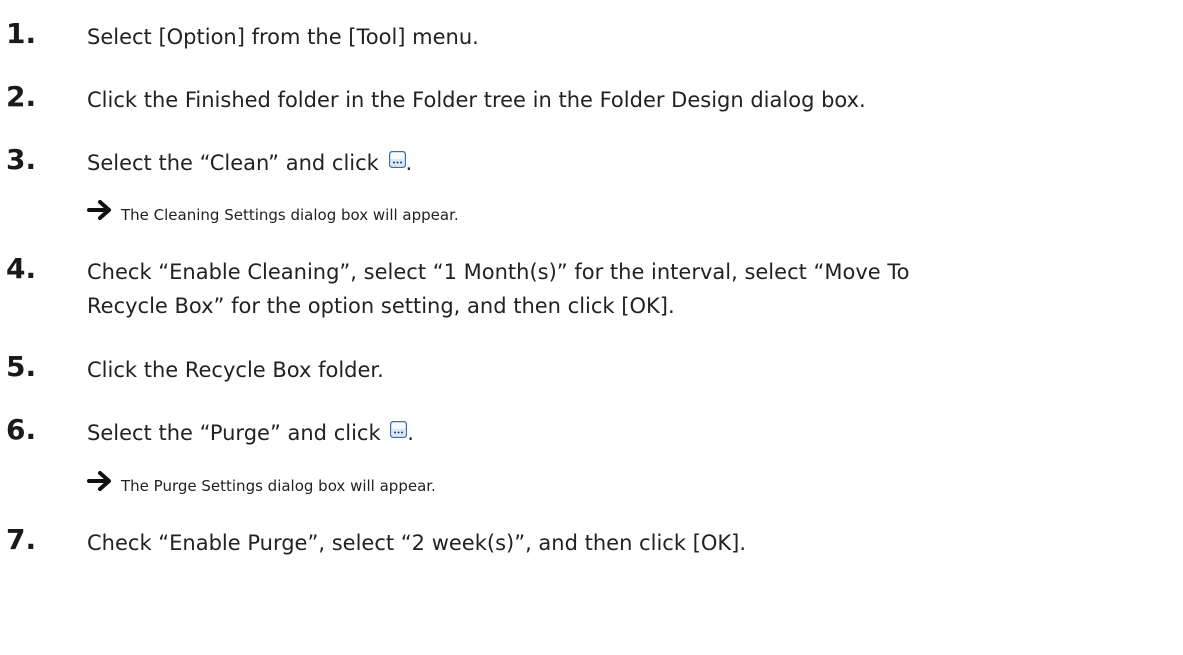  What do you see at coordinates (21, 33) in the screenshot?
I see `step-number: 1.` at bounding box center [21, 33].